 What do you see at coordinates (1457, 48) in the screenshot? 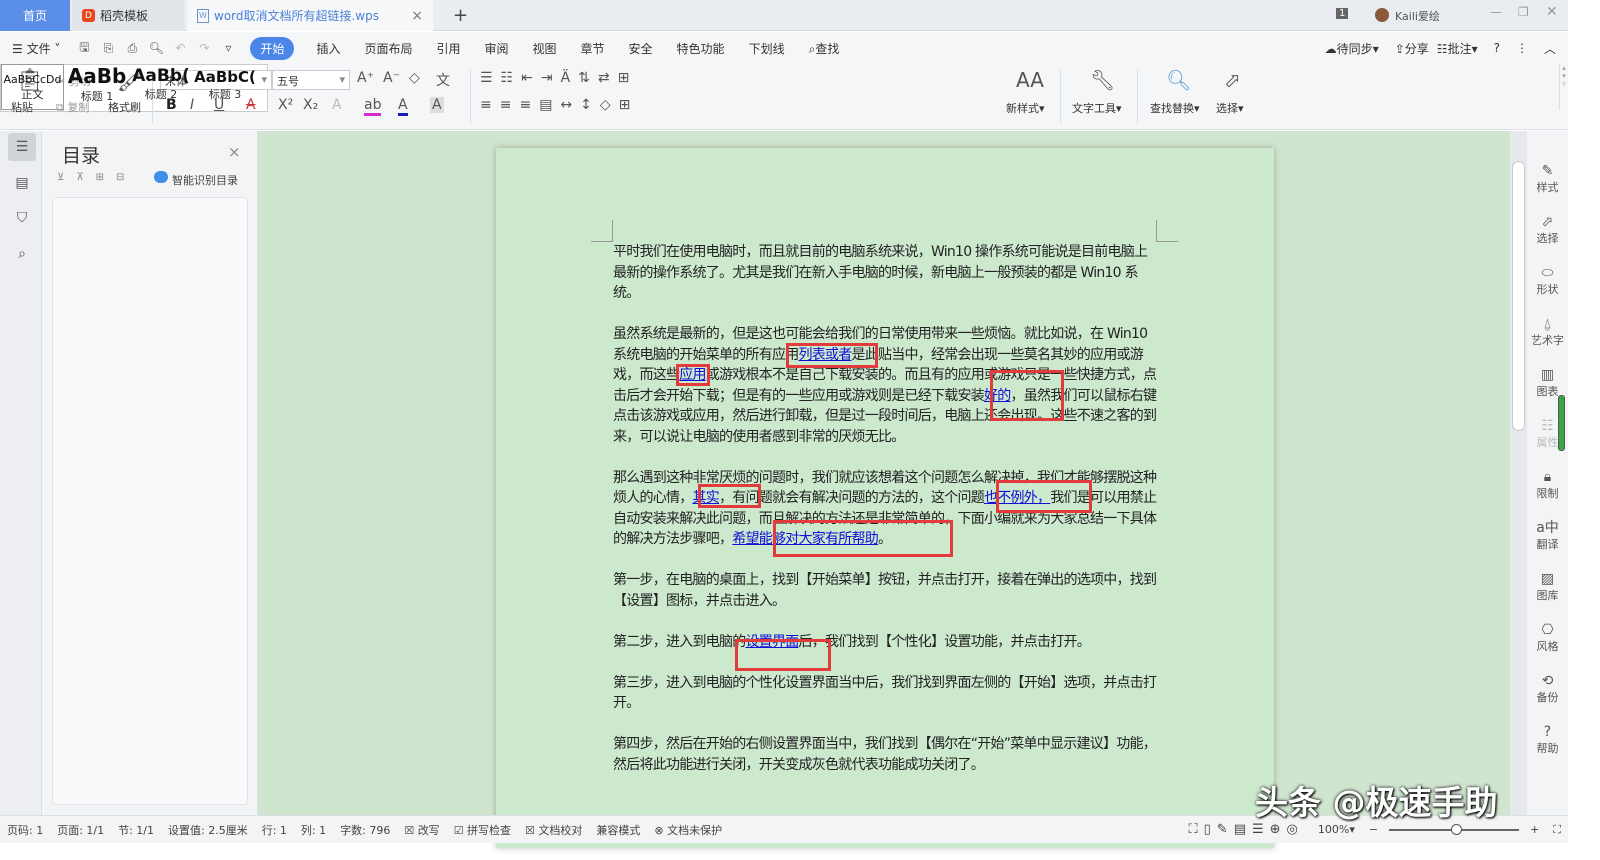
I see `comment-button: ☷批注▾` at bounding box center [1457, 48].